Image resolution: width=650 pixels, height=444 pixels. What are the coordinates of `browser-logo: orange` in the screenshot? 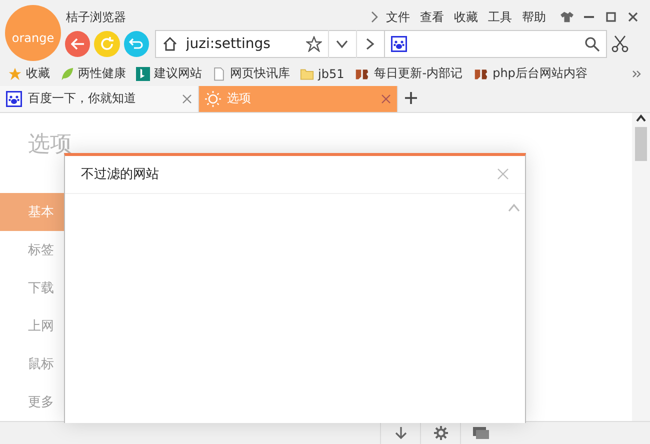 It's located at (33, 33).